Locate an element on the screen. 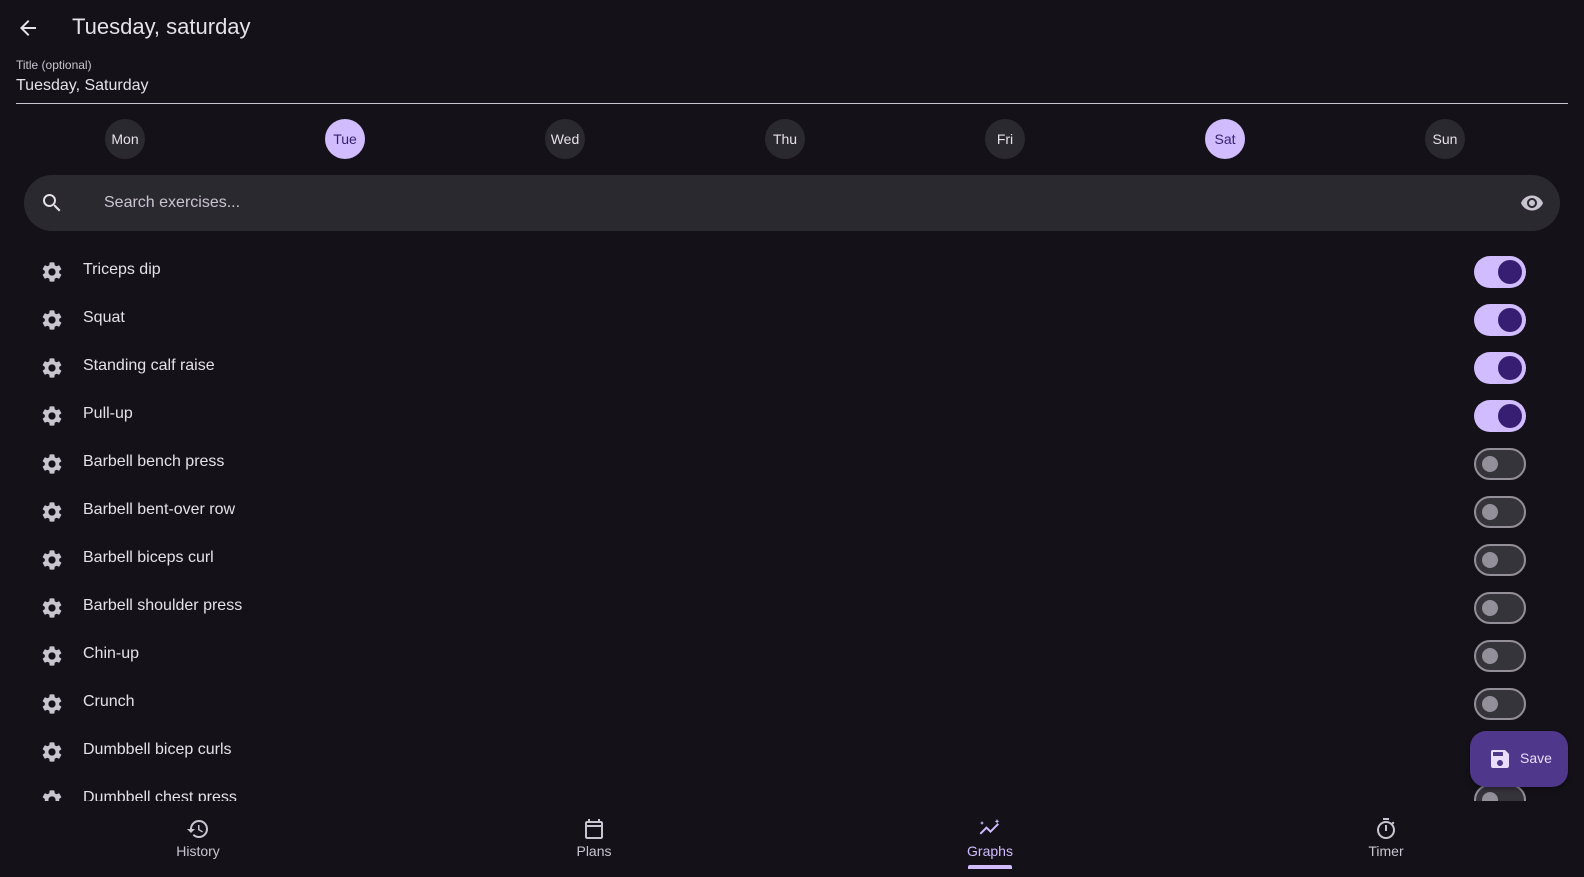  exercise-name: Dumbbell chest press is located at coordinates (160, 795).